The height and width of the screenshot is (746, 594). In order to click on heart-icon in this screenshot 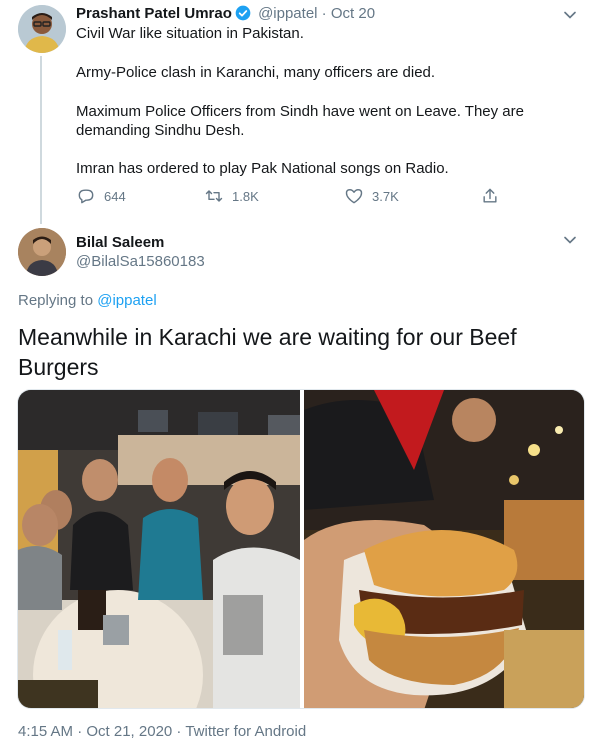, I will do `click(354, 196)`.